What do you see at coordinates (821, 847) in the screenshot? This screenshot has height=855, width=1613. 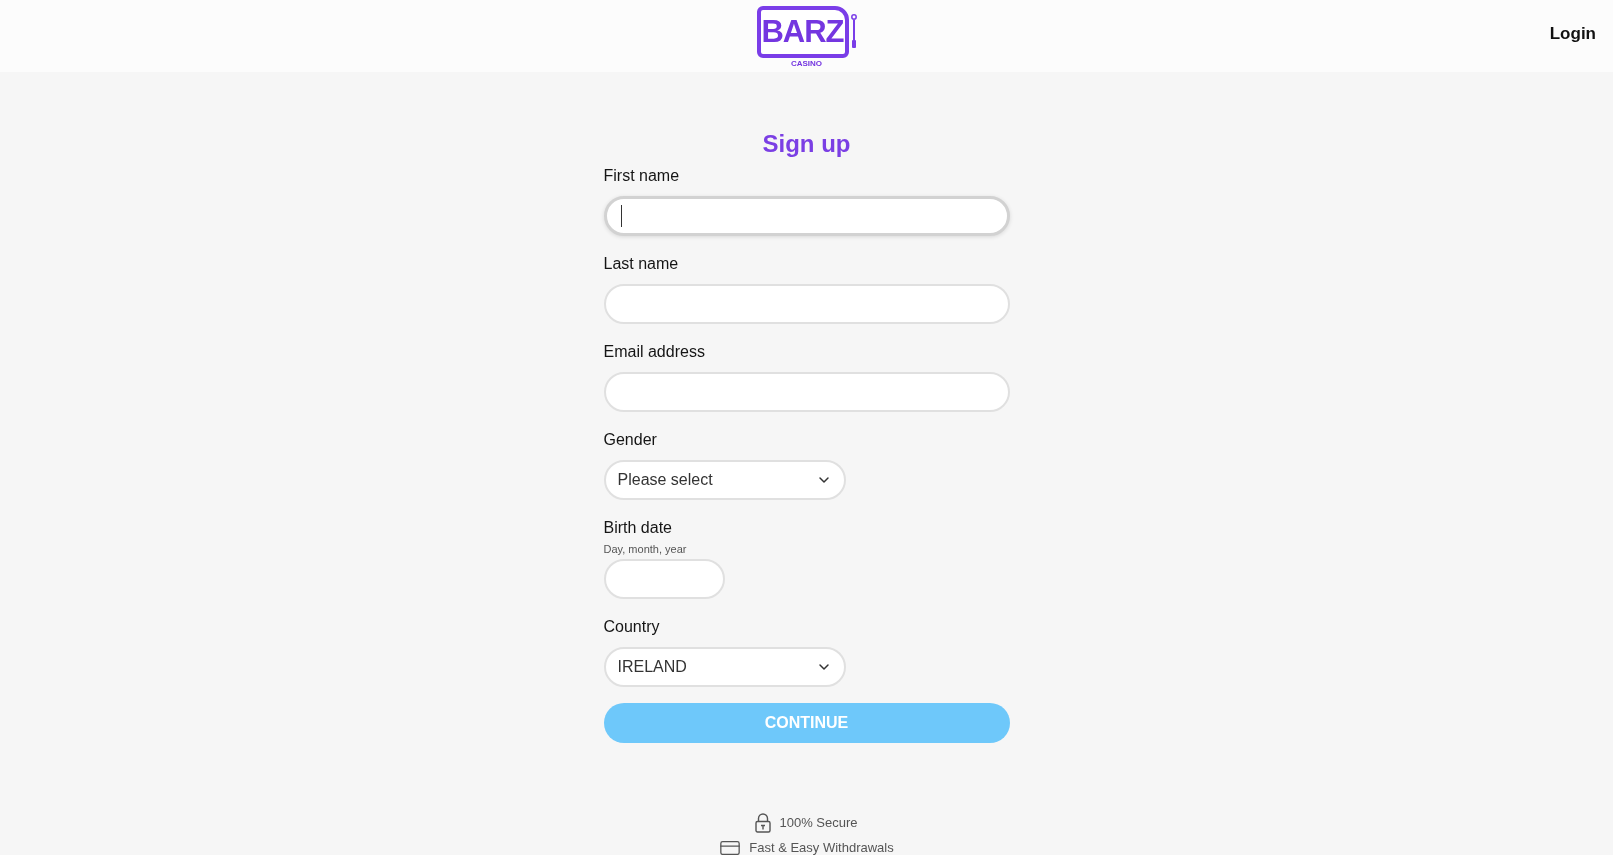 I see `trust-badge-text: Fast & Easy Withdrawals` at bounding box center [821, 847].